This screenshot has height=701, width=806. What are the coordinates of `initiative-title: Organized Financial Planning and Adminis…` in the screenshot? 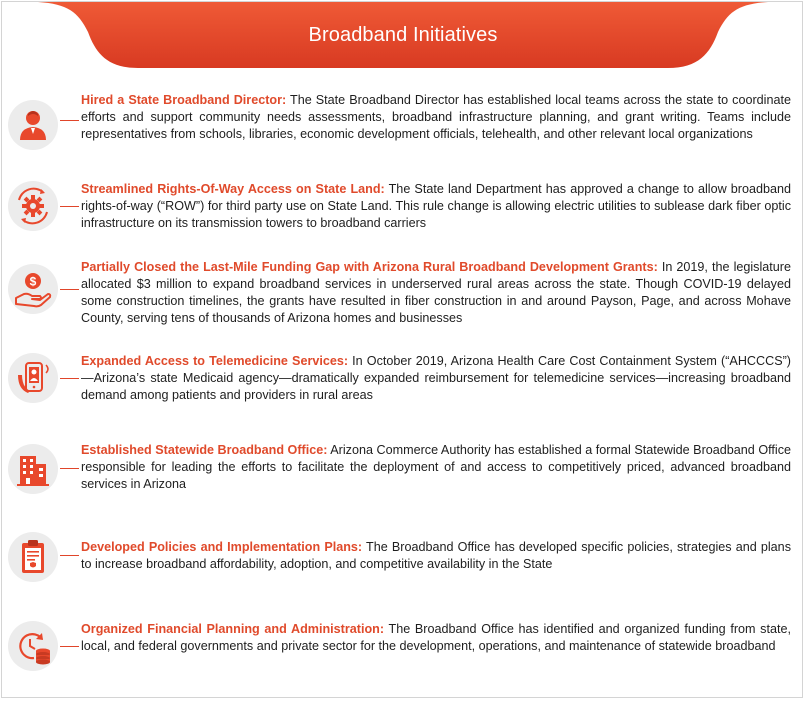 It's located at (233, 629).